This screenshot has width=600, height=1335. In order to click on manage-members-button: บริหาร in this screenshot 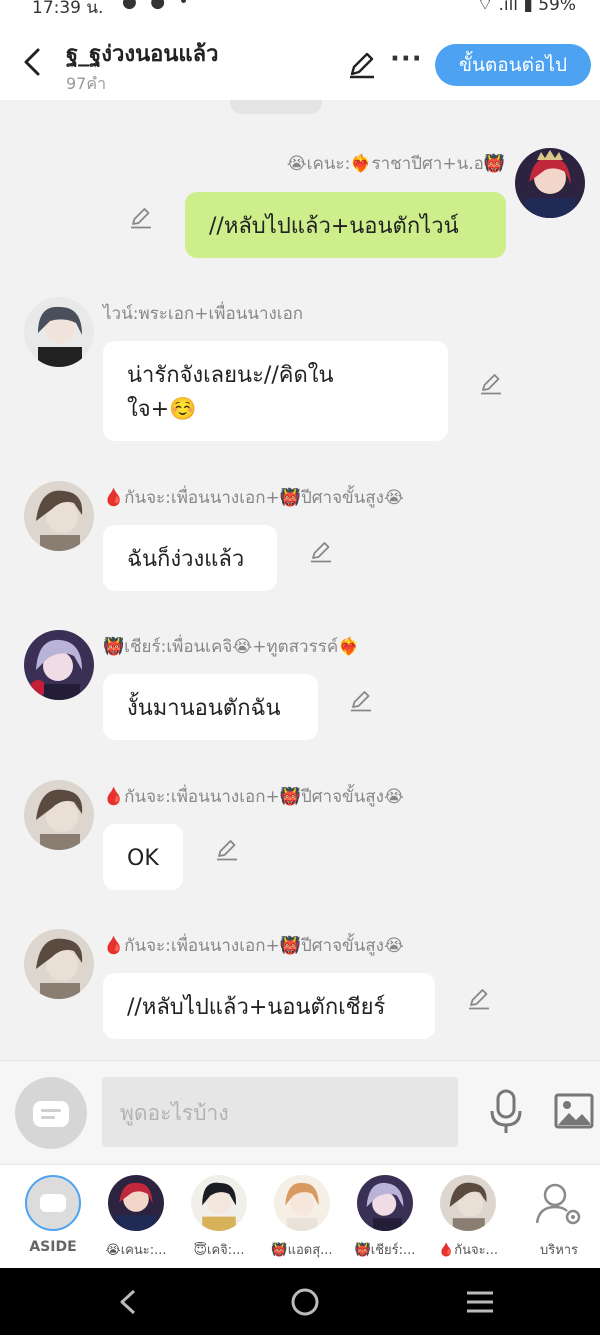, I will do `click(559, 1217)`.